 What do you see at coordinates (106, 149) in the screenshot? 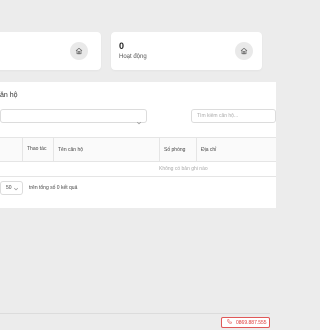
I see `column-header-name: Tên căn hộ` at bounding box center [106, 149].